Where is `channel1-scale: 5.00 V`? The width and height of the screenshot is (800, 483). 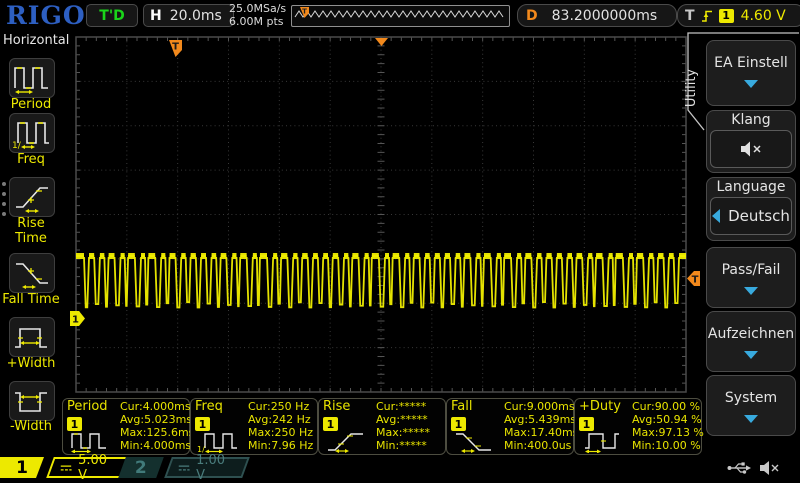
channel1-scale: 5.00 V is located at coordinates (93, 467).